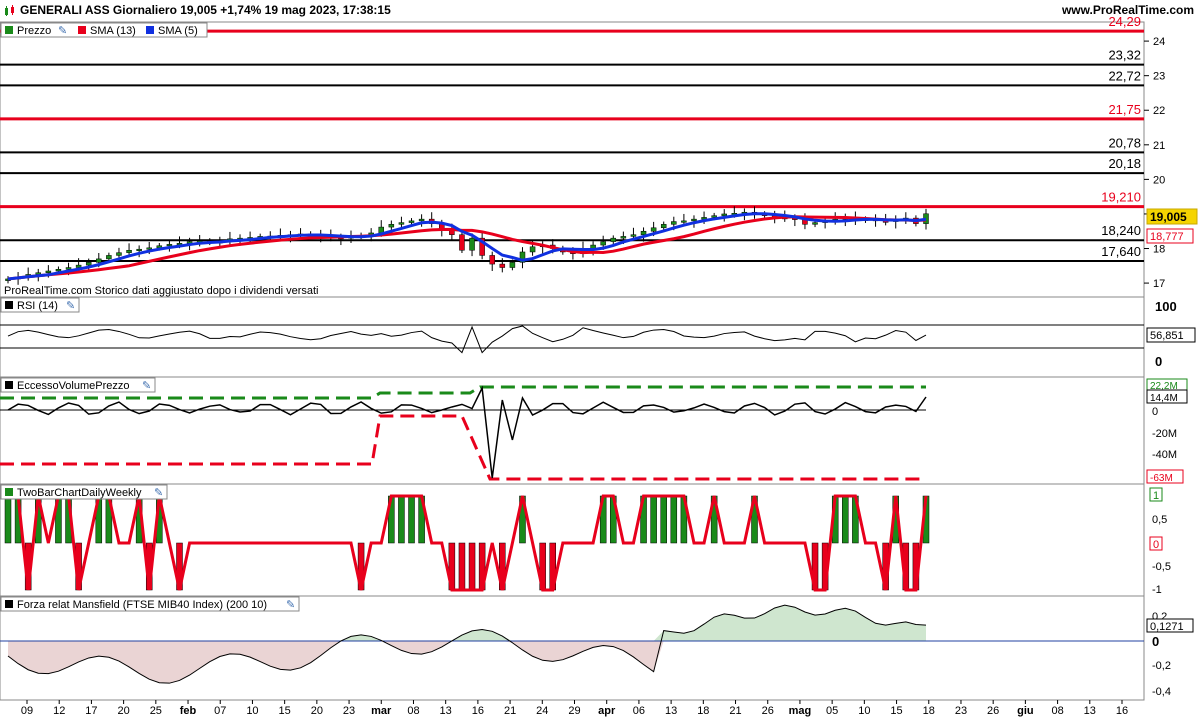 The width and height of the screenshot is (1200, 720). What do you see at coordinates (1154, 163) in the screenshot?
I see `price-axis: 2423222120191817` at bounding box center [1154, 163].